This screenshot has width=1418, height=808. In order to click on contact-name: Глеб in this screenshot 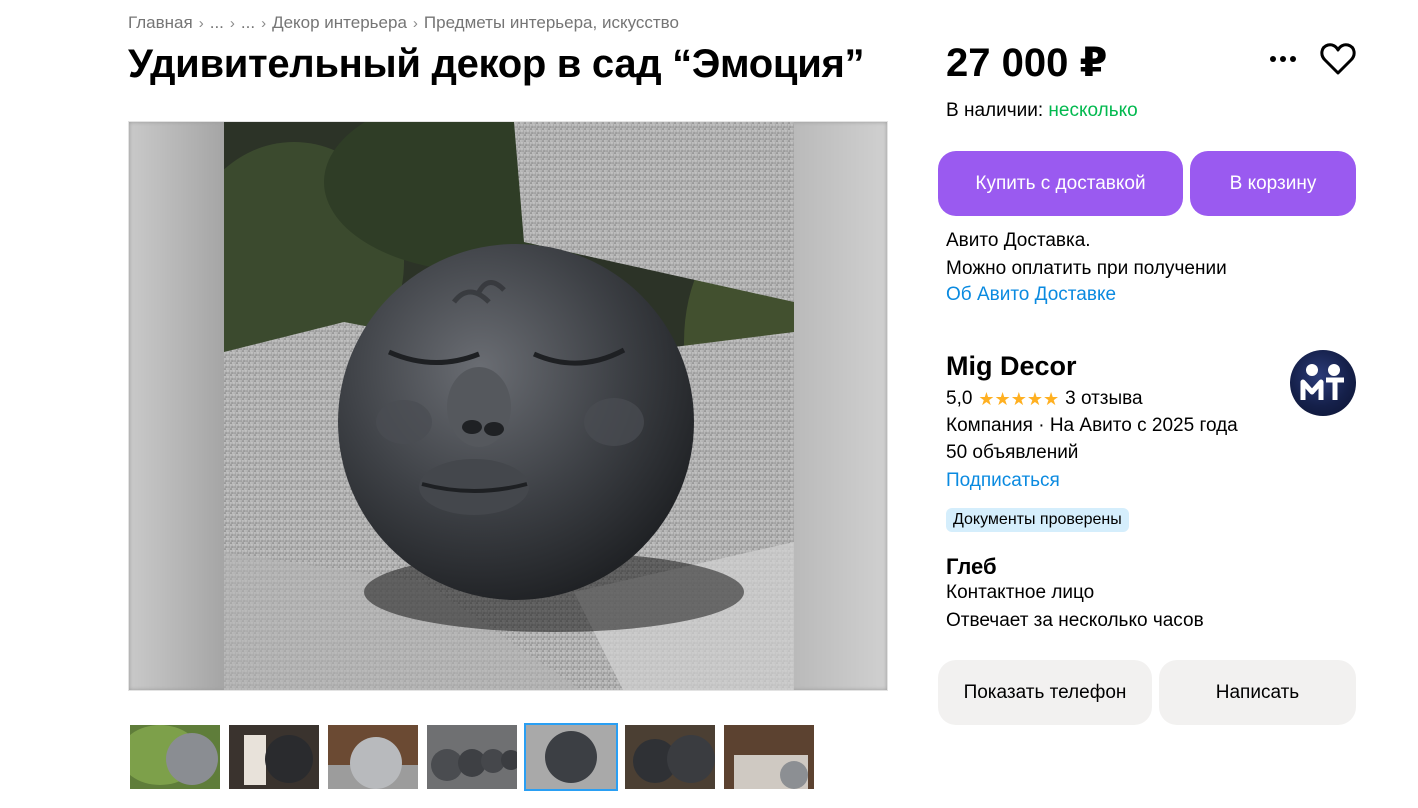, I will do `click(971, 566)`.